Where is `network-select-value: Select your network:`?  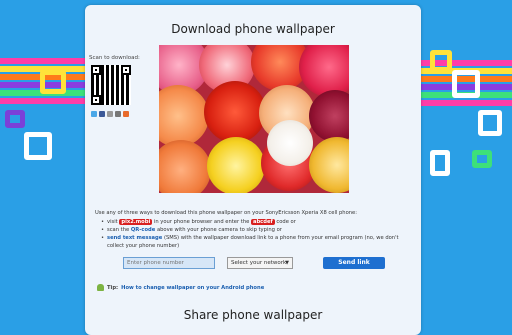 network-select-value: Select your network: is located at coordinates (260, 263).